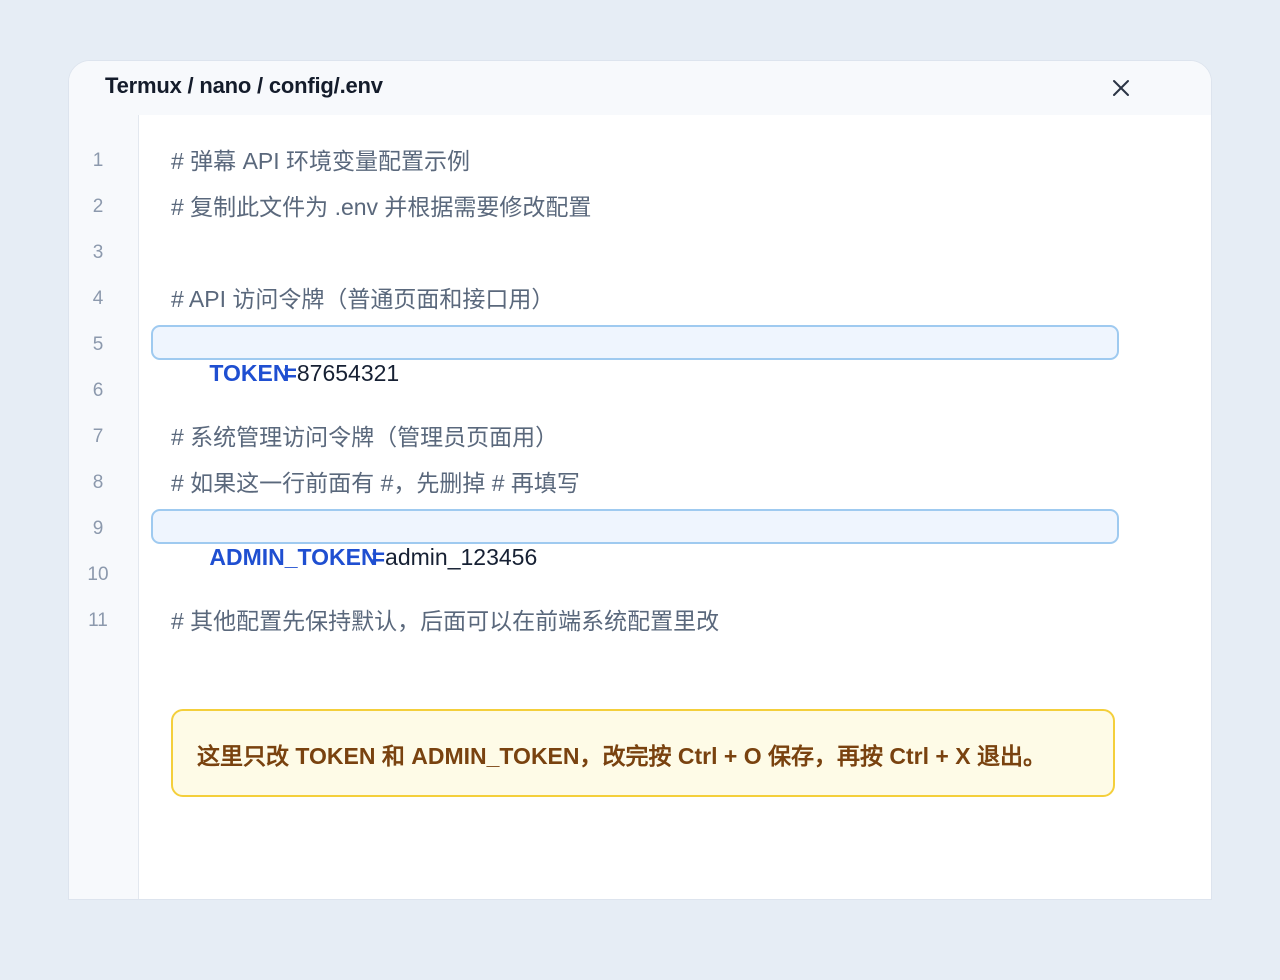 The image size is (1280, 980). What do you see at coordinates (98, 344) in the screenshot?
I see `line-number: 5` at bounding box center [98, 344].